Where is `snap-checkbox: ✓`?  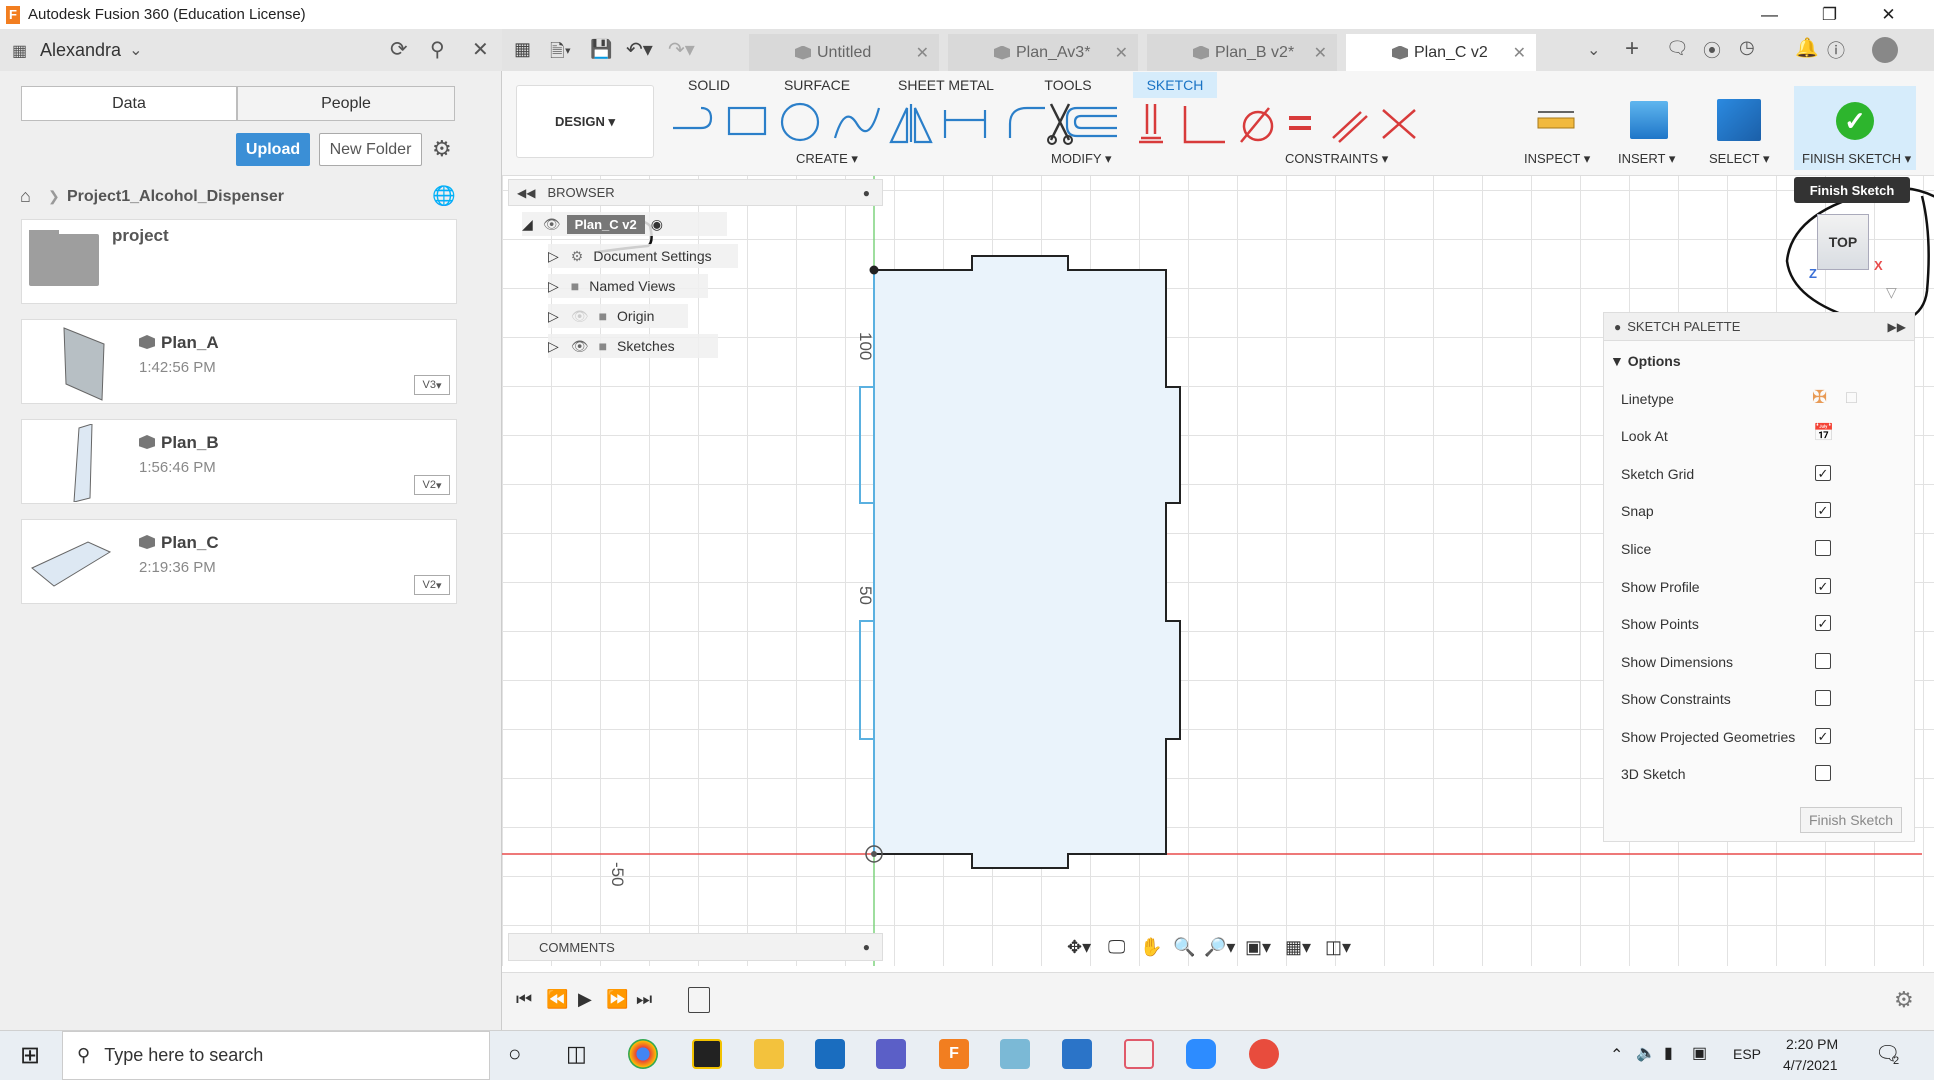
snap-checkbox: ✓ is located at coordinates (1823, 510).